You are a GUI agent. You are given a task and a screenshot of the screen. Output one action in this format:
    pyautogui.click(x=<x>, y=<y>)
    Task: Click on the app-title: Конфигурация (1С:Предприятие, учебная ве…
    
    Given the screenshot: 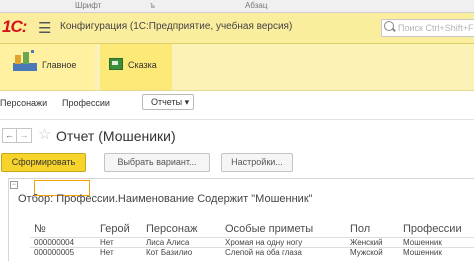 What is the action you would take?
    pyautogui.click(x=176, y=26)
    